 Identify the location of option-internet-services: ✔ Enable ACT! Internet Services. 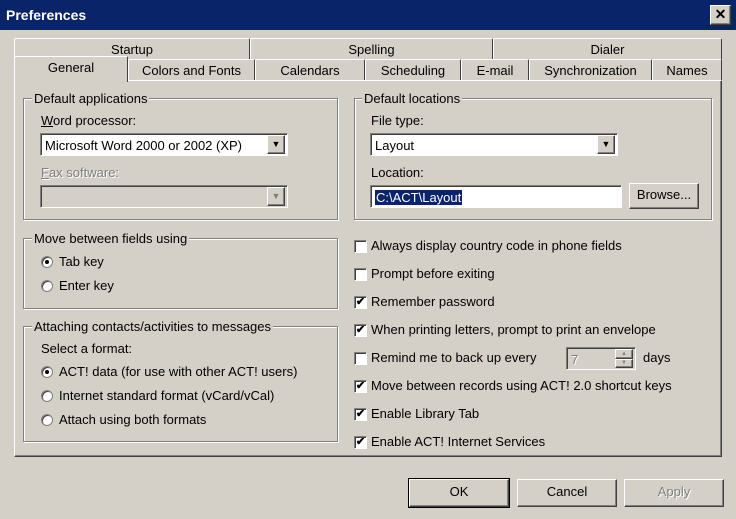
(529, 443).